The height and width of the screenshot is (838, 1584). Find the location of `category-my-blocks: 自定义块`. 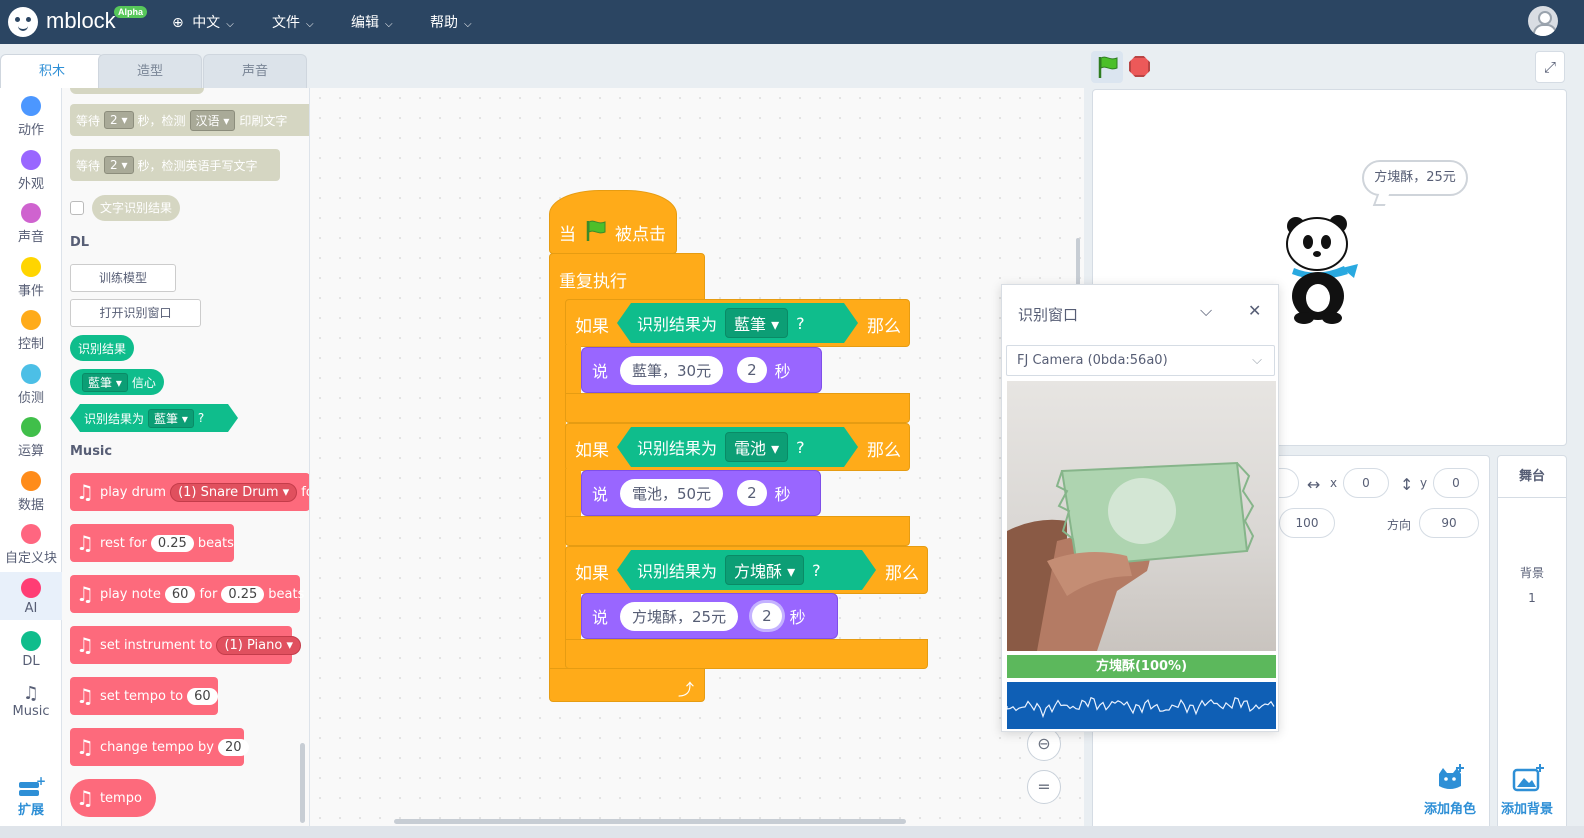

category-my-blocks: 自定义块 is located at coordinates (31, 545).